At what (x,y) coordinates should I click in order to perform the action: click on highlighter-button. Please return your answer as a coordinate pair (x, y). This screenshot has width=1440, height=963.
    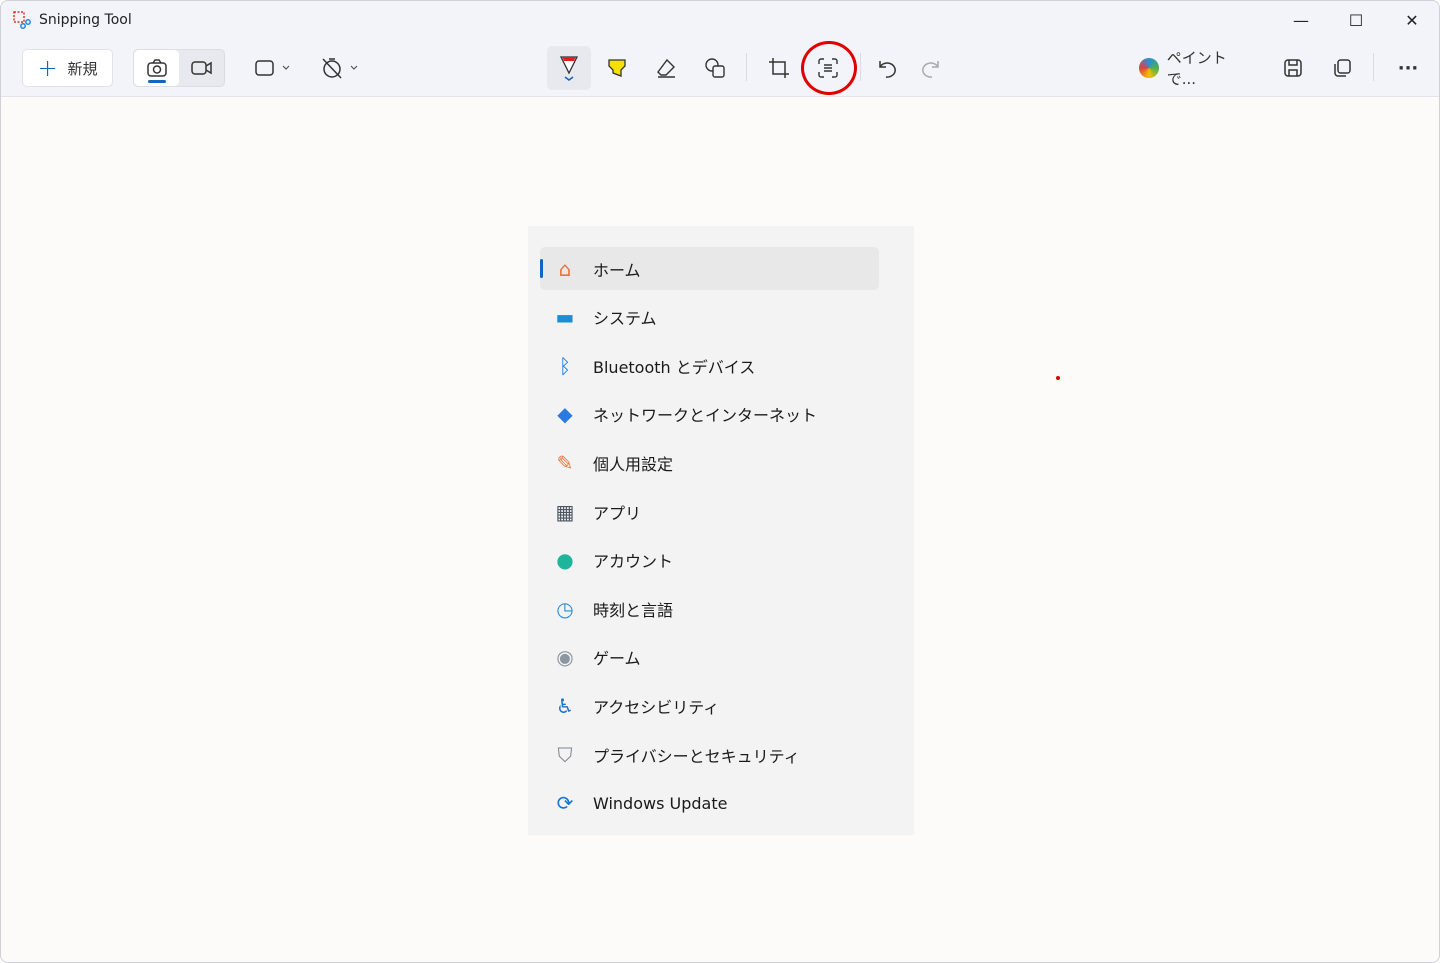
    Looking at the image, I should click on (617, 68).